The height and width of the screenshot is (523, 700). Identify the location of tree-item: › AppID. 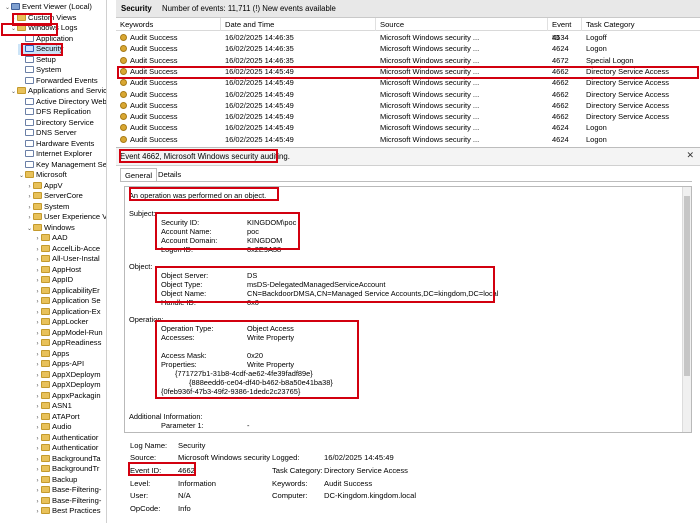
(54, 280).